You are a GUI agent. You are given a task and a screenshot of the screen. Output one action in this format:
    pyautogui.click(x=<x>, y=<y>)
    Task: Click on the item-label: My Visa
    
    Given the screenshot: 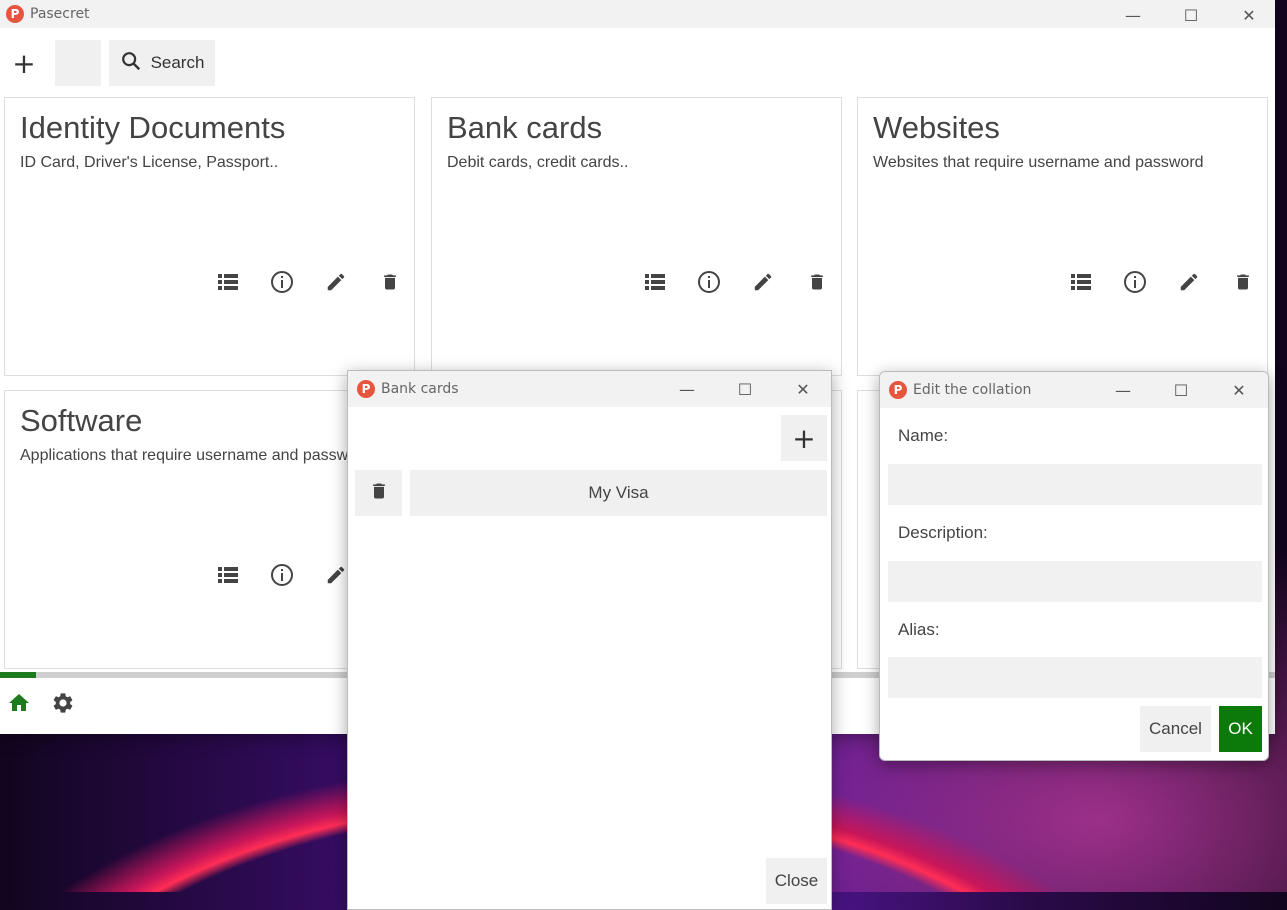 What is the action you would take?
    pyautogui.click(x=618, y=492)
    